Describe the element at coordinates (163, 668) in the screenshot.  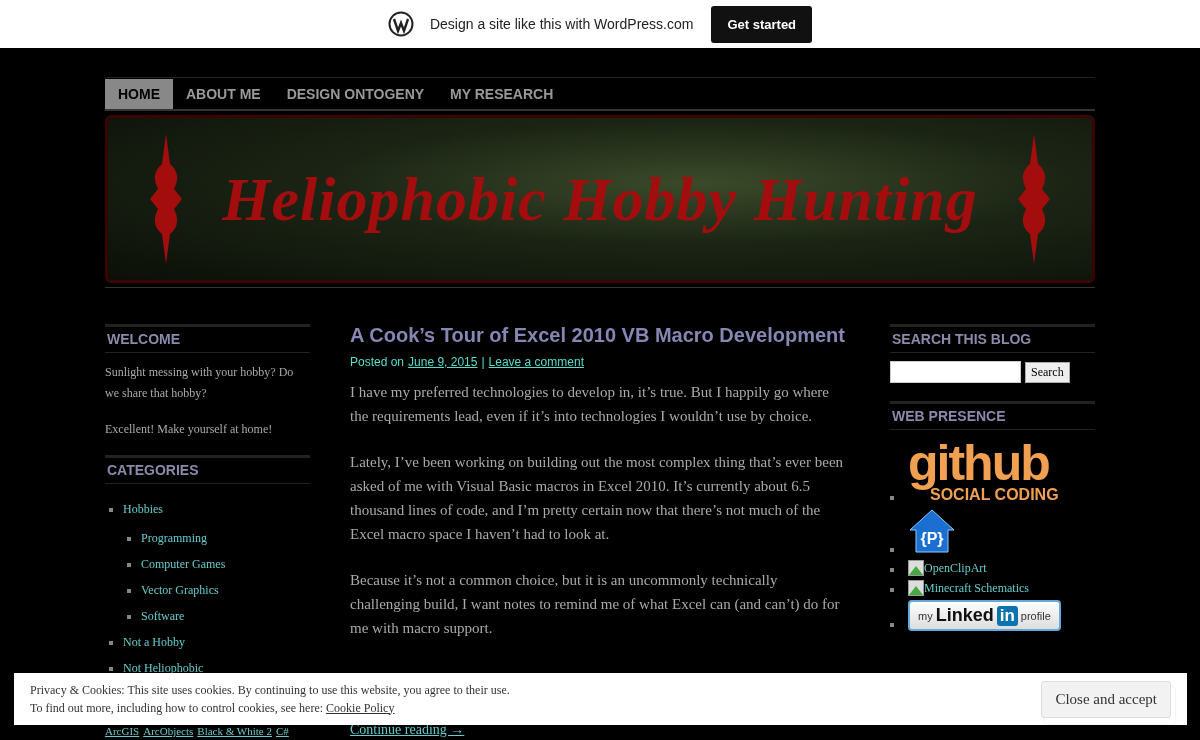
I see `category-link: Not Heliophobic` at that location.